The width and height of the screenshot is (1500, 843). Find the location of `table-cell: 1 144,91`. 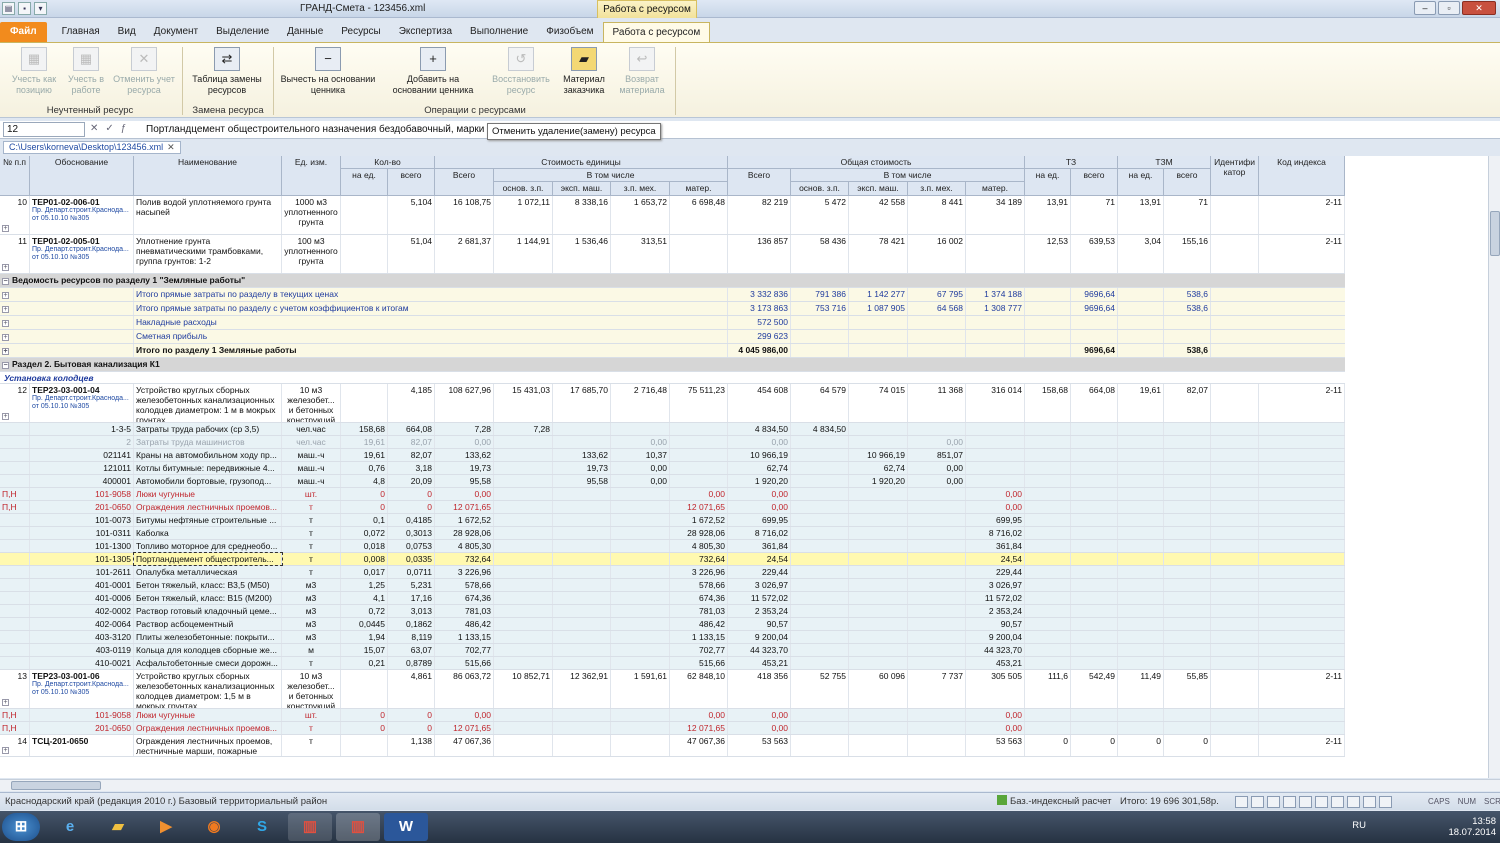

table-cell: 1 144,91 is located at coordinates (523, 254).